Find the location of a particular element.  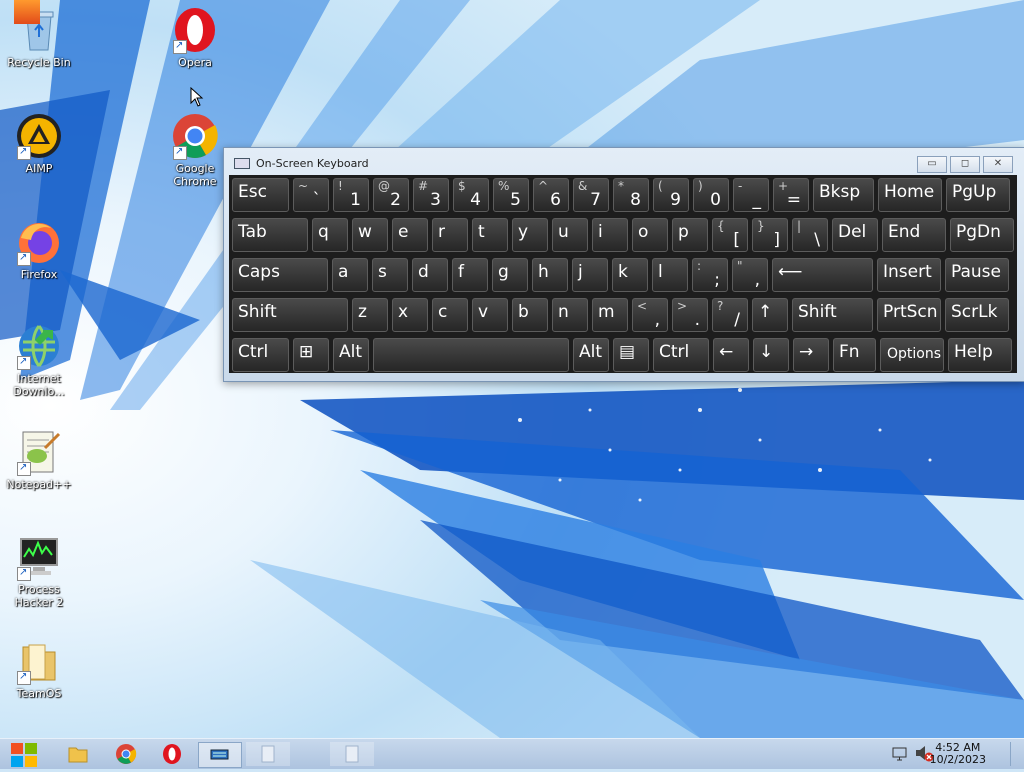

key-caps: Caps is located at coordinates (280, 275).